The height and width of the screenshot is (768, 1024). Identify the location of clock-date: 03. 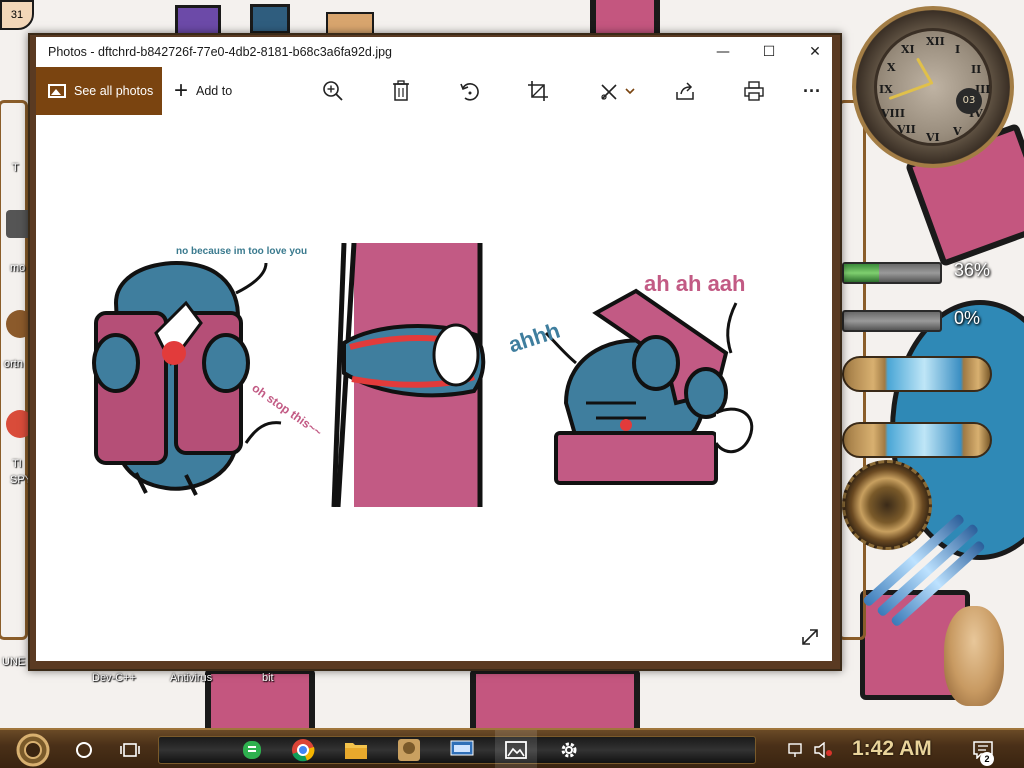
(969, 101).